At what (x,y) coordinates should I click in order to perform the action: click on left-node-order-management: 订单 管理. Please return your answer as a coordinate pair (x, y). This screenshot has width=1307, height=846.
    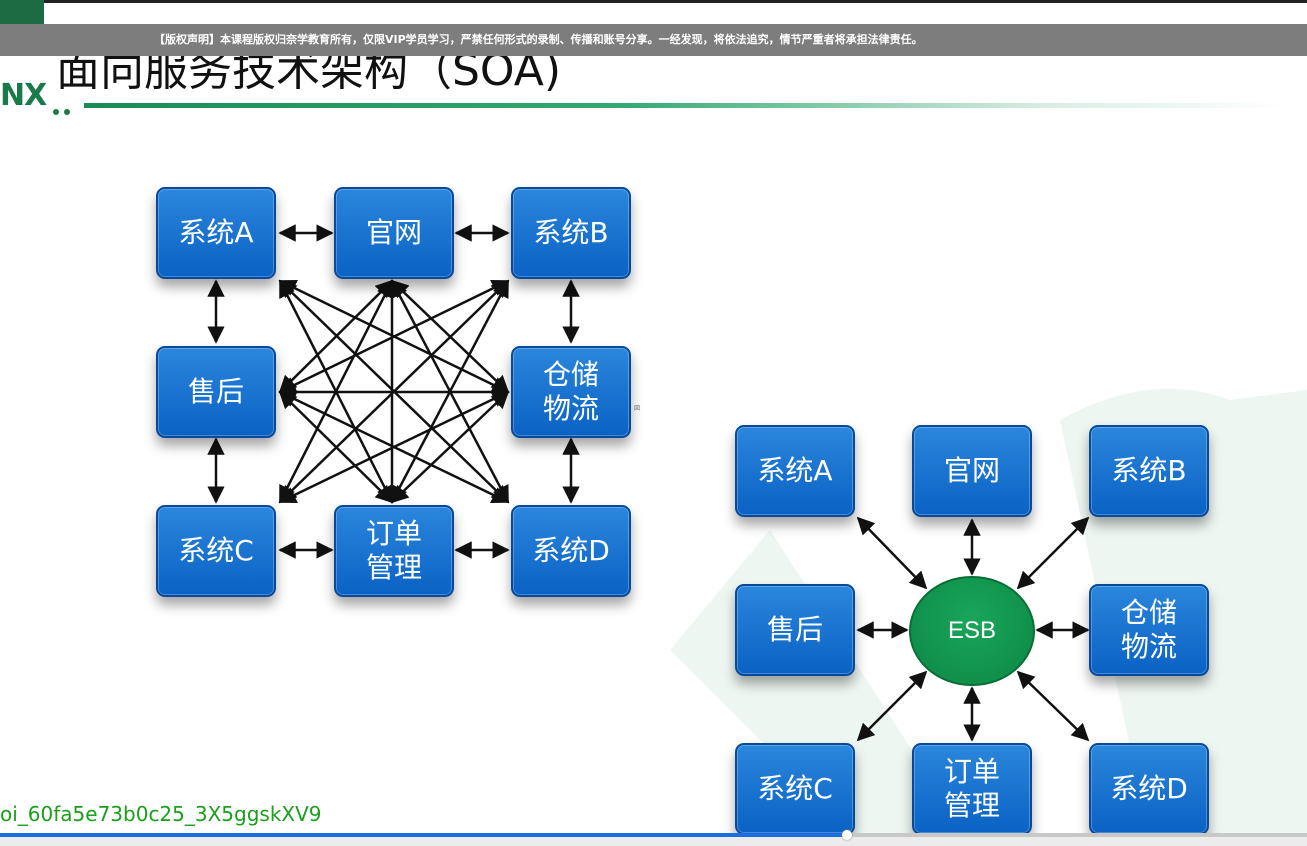
    Looking at the image, I should click on (394, 551).